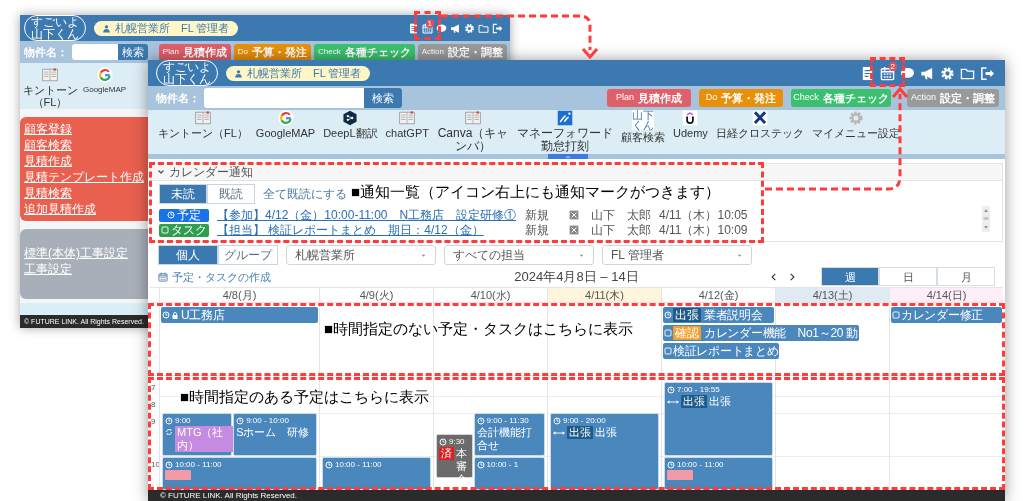 This screenshot has height=501, width=1024. I want to click on notification-badge: 2, so click(892, 66).